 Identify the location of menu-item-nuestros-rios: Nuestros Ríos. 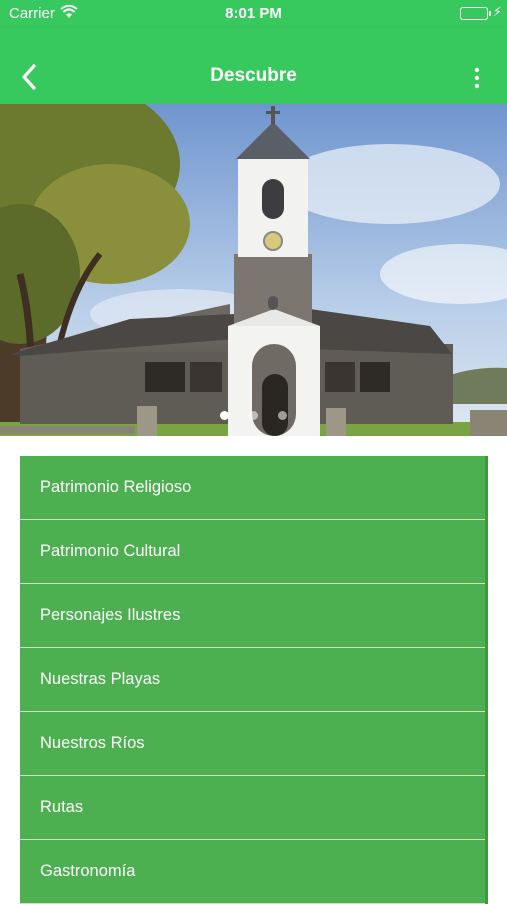
(252, 744).